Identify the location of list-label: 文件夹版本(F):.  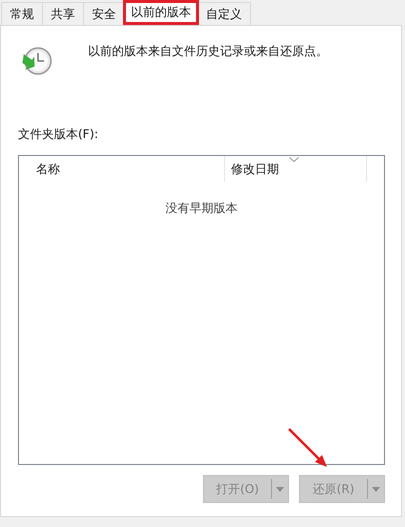
(59, 134).